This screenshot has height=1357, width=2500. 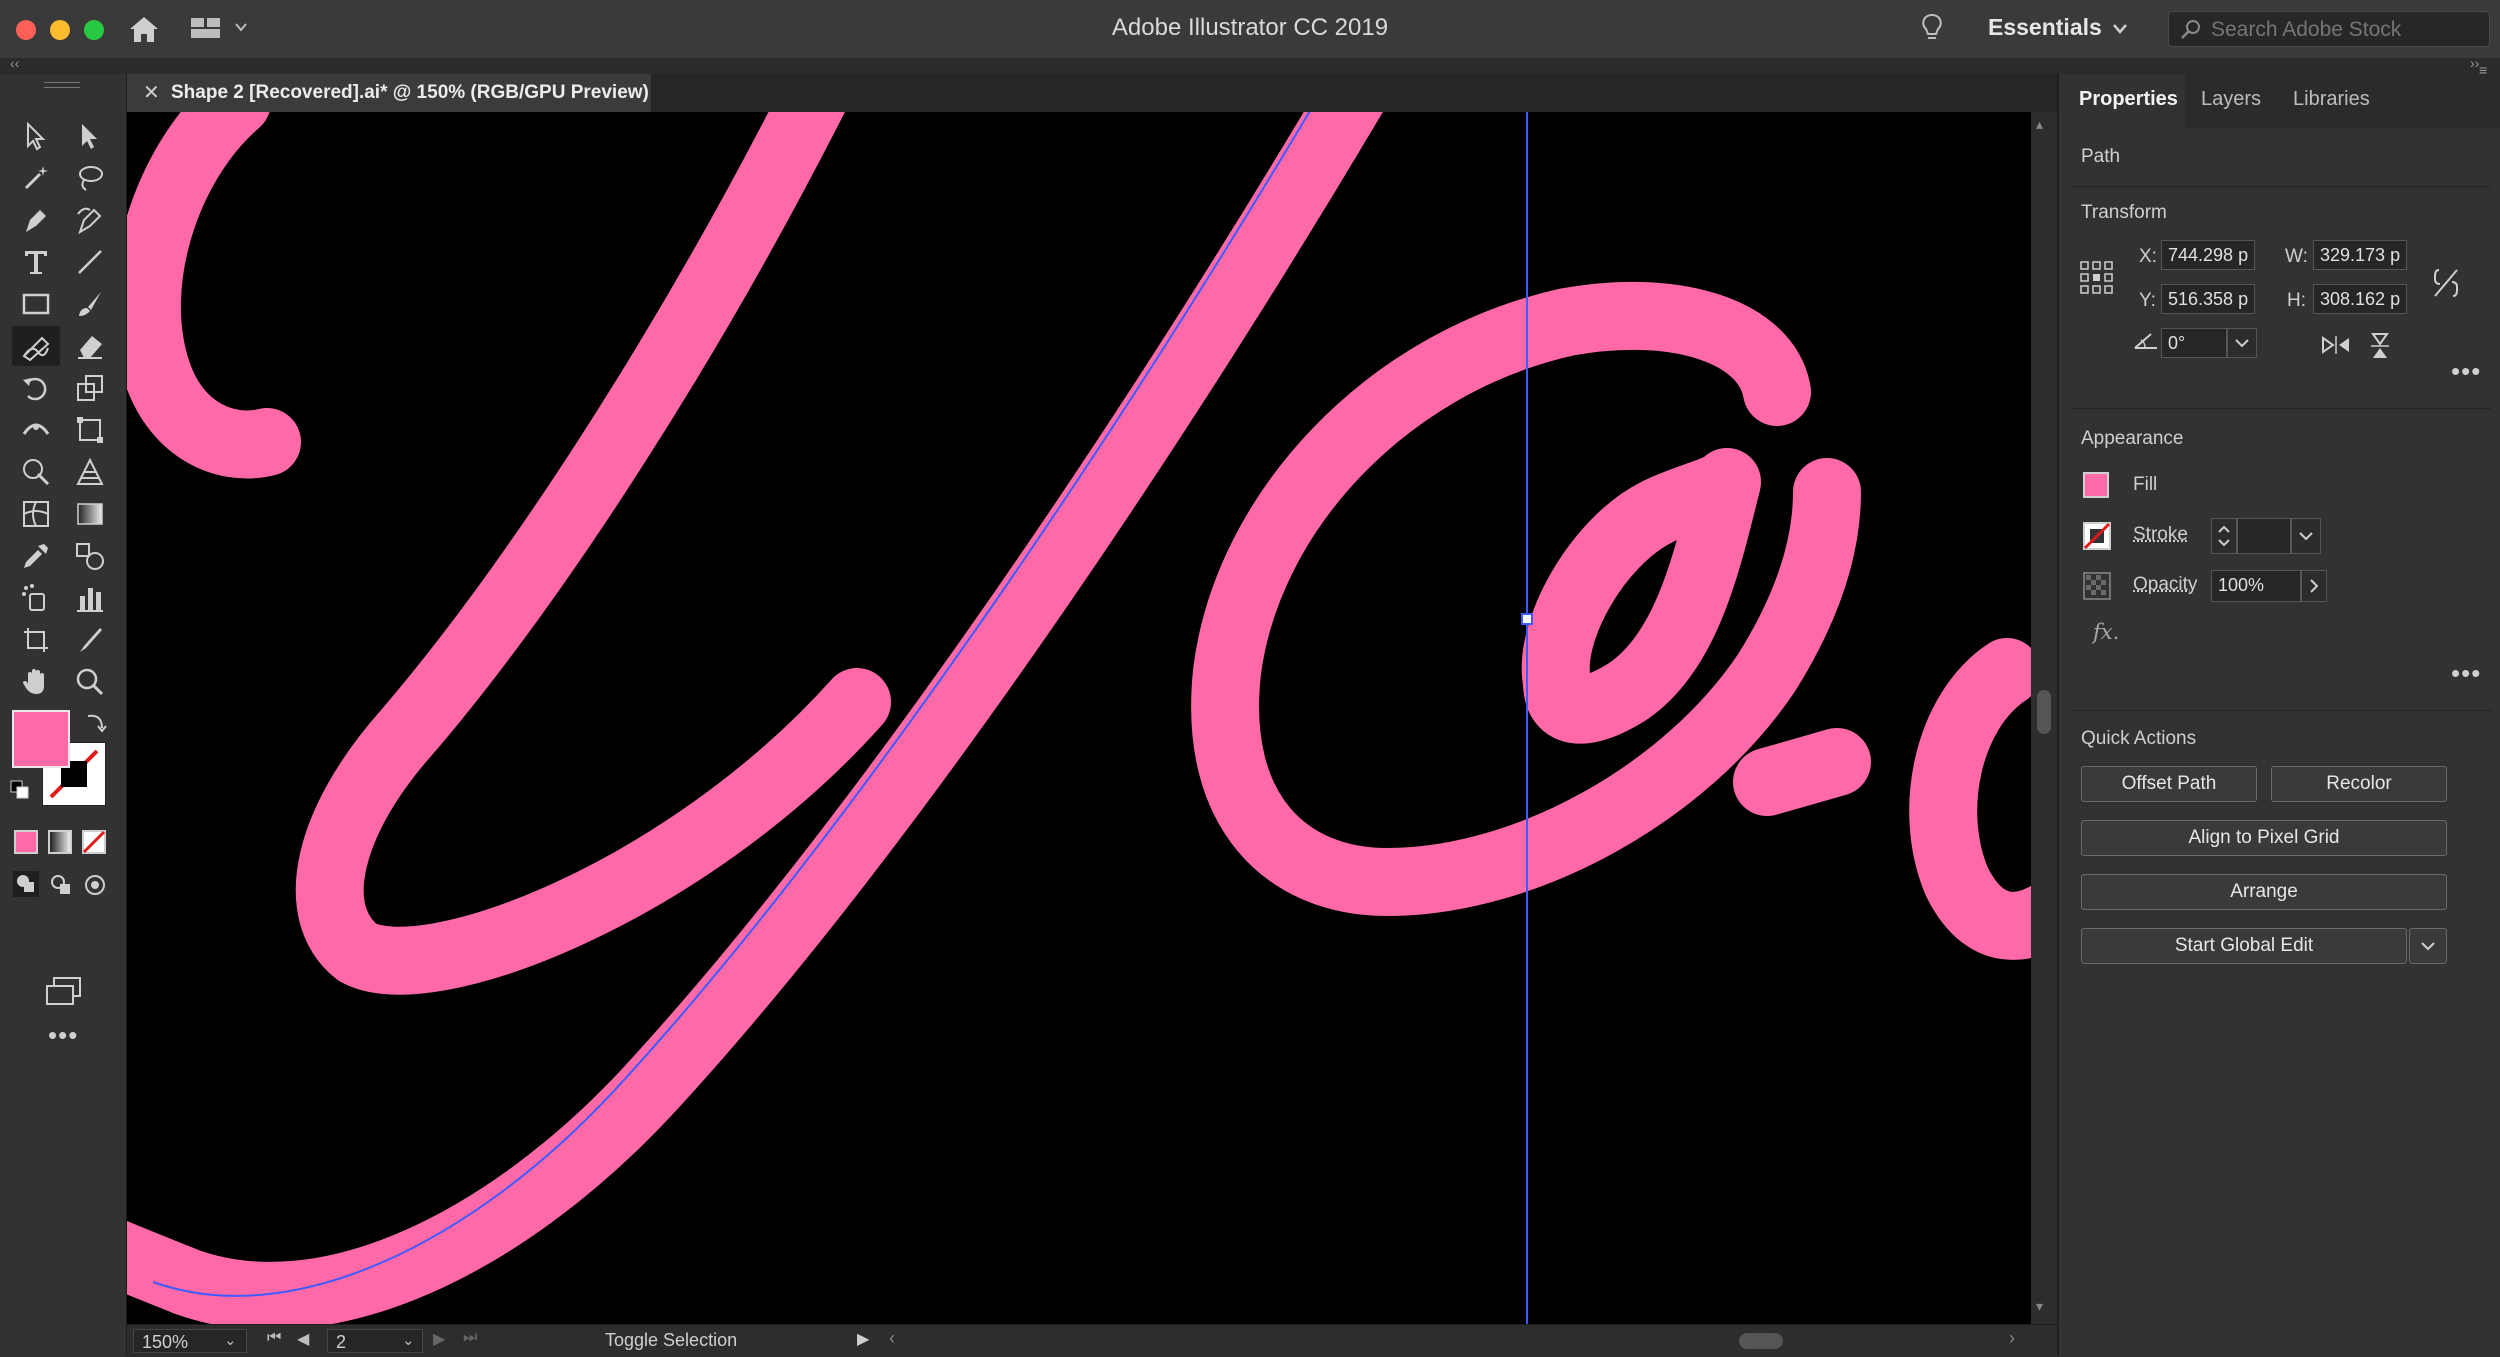 What do you see at coordinates (14, 63) in the screenshot?
I see `collapse-left-icon: ‹‹` at bounding box center [14, 63].